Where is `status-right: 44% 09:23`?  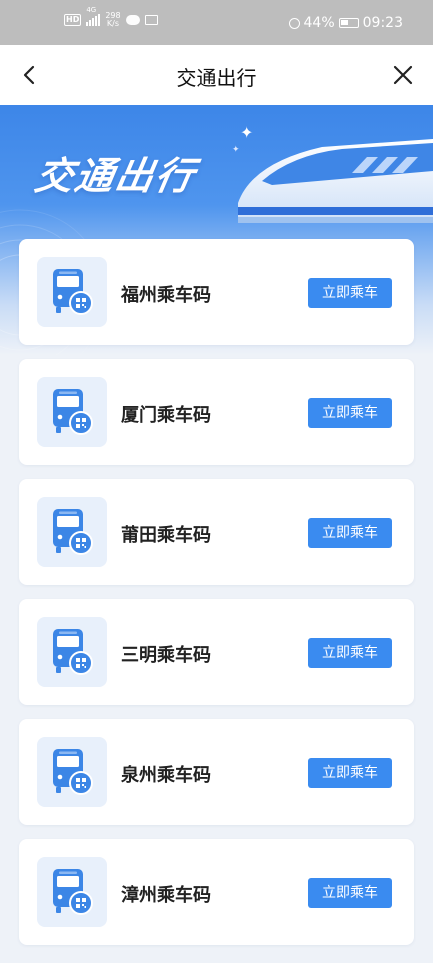 status-right: 44% 09:23 is located at coordinates (345, 23).